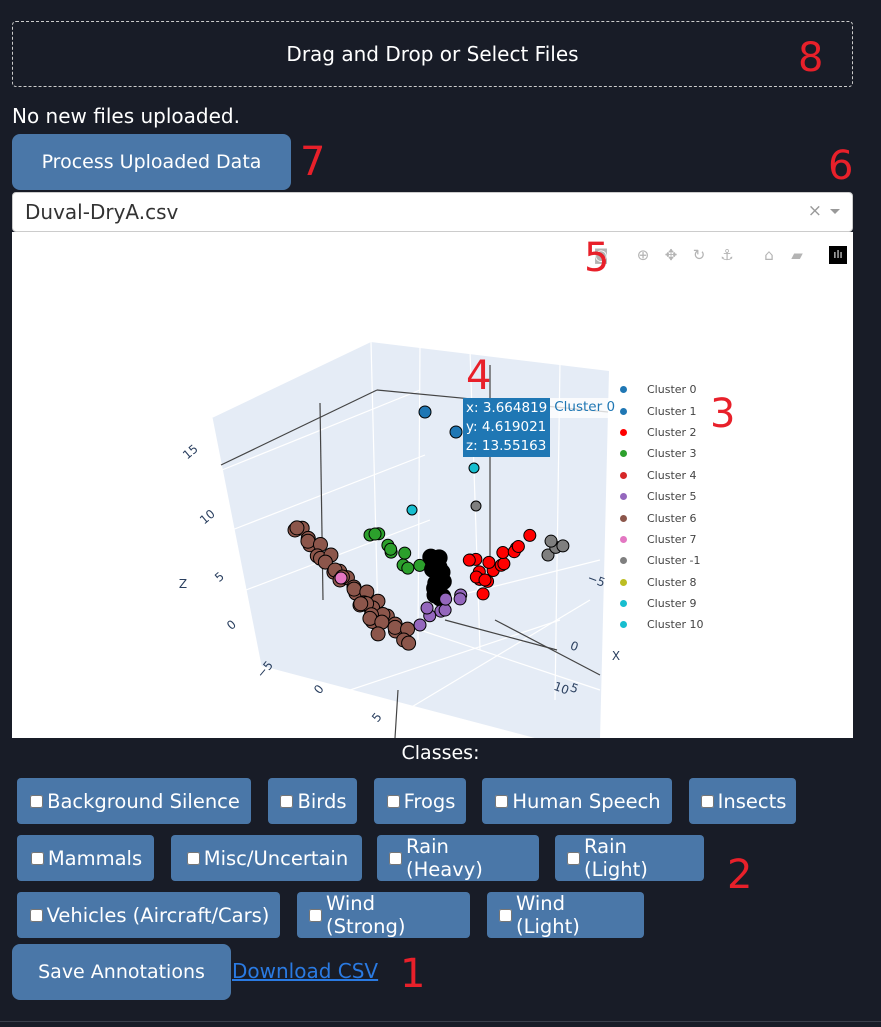  Describe the element at coordinates (151, 162) in the screenshot. I see `process-uploaded-data-button: Process Uploaded Data` at that location.